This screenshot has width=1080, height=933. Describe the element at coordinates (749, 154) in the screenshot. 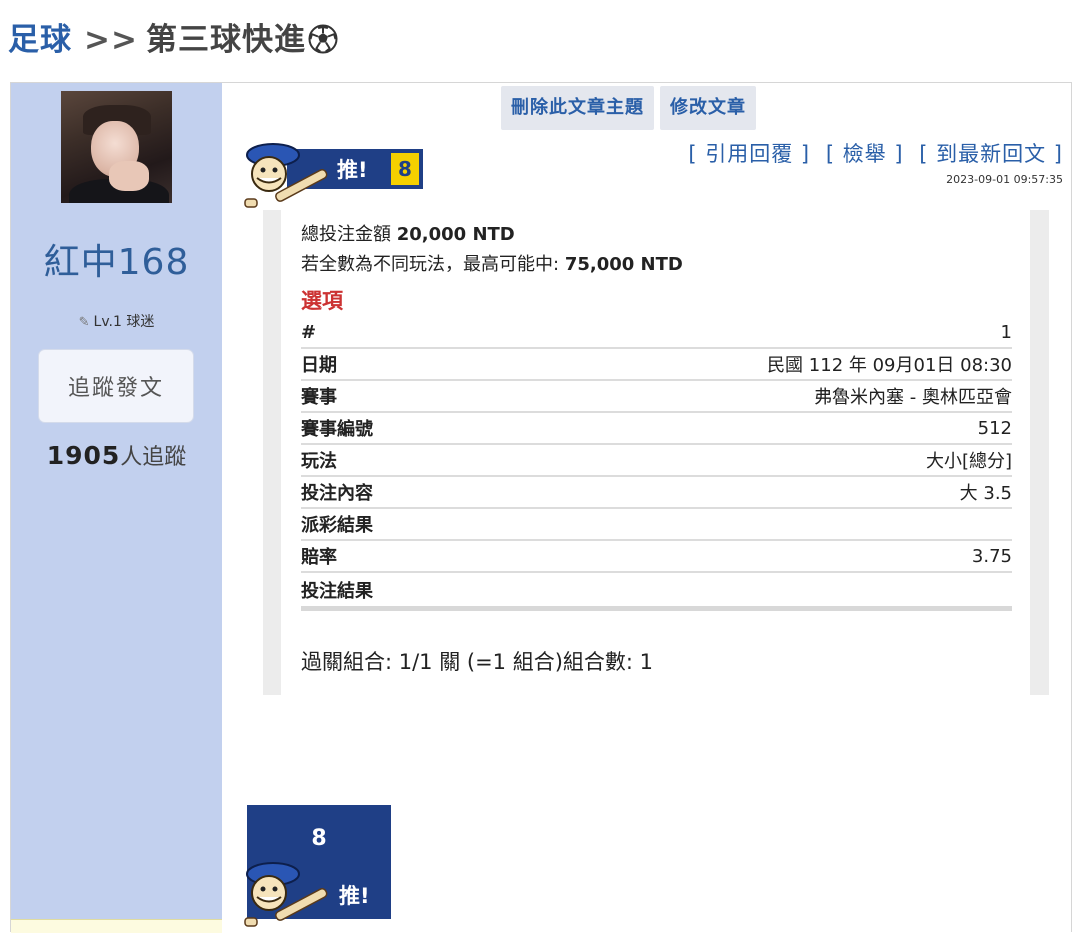

I see `quote-reply-link: [ 引用回覆 ]` at that location.